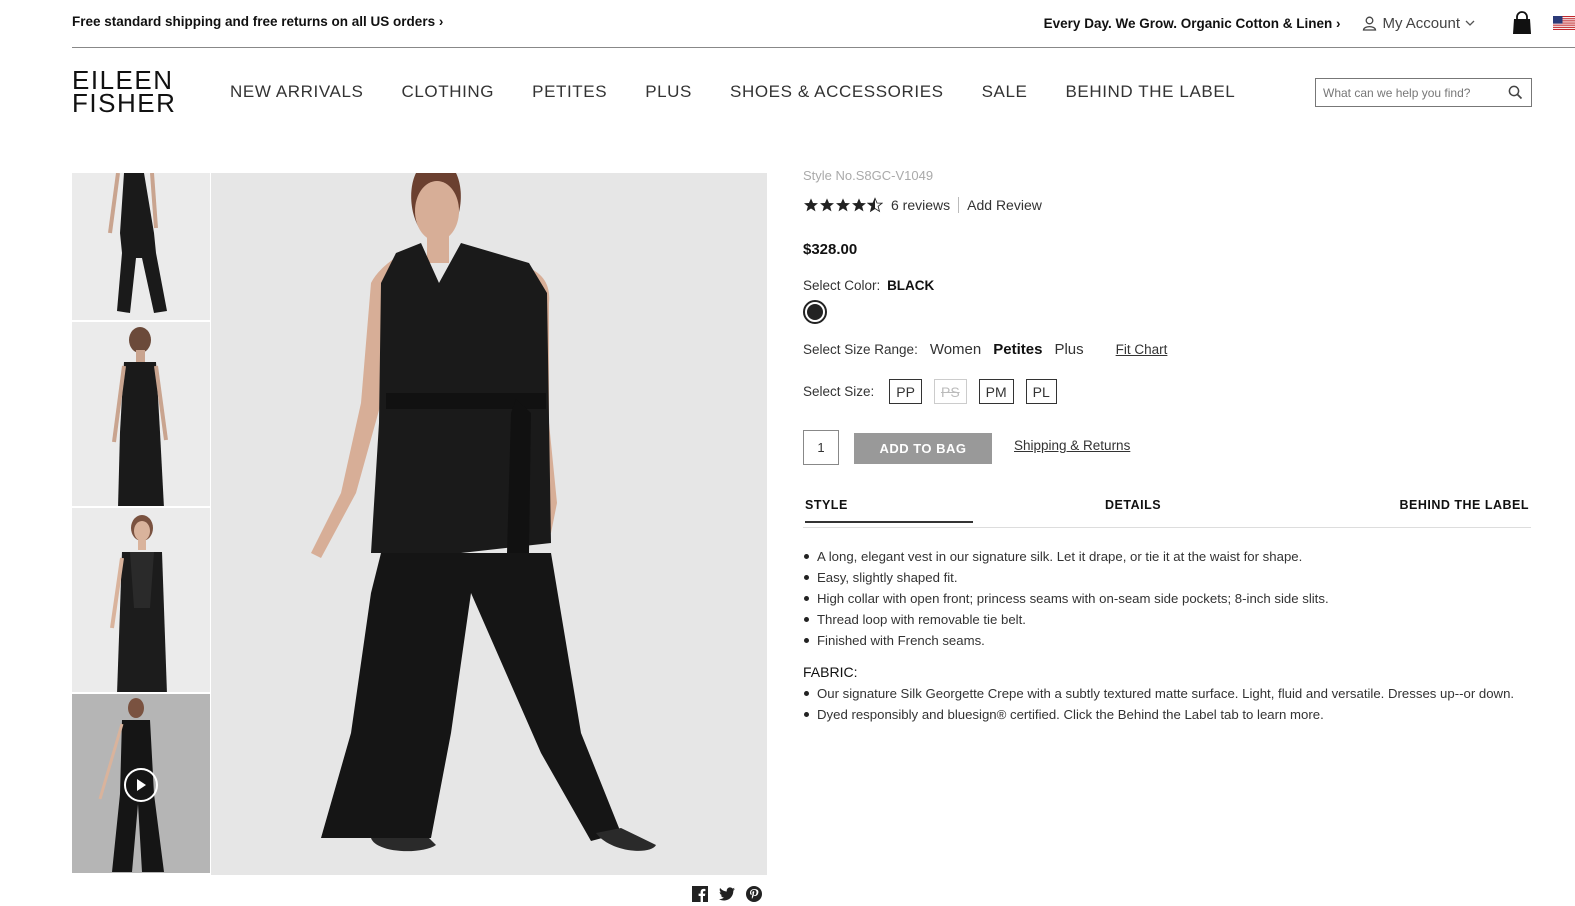  Describe the element at coordinates (1142, 349) in the screenshot. I see `fit-chart-link: Fit Chart` at that location.